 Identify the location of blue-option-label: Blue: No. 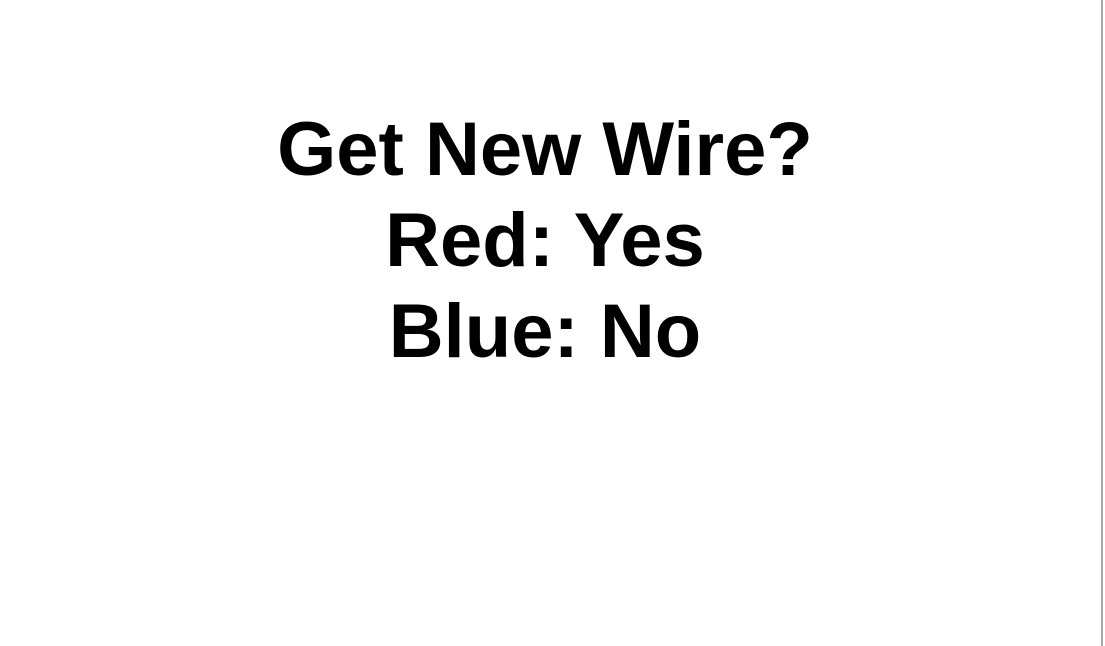
(545, 331).